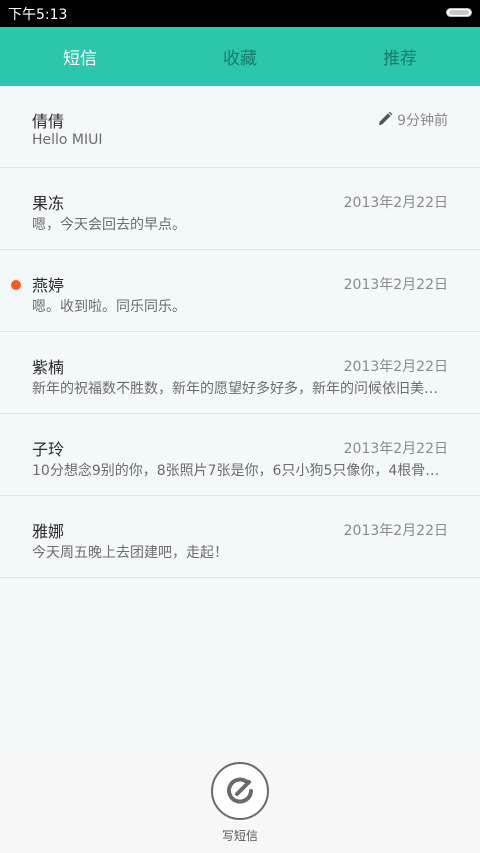 Image resolution: width=480 pixels, height=853 pixels. I want to click on contact-name: 果冻, so click(48, 203).